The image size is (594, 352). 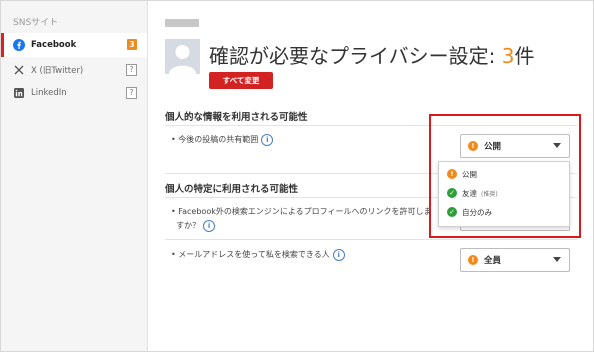 I want to click on sidebar-item-label: LinkedIn, so click(x=49, y=93).